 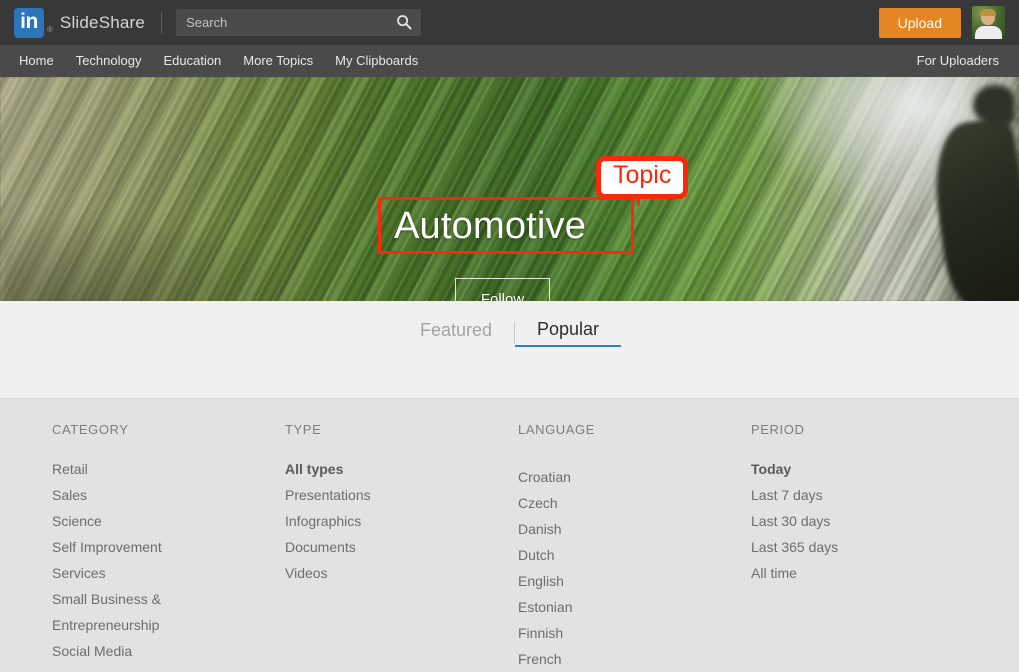 I want to click on list-item: Today, so click(x=826, y=469).